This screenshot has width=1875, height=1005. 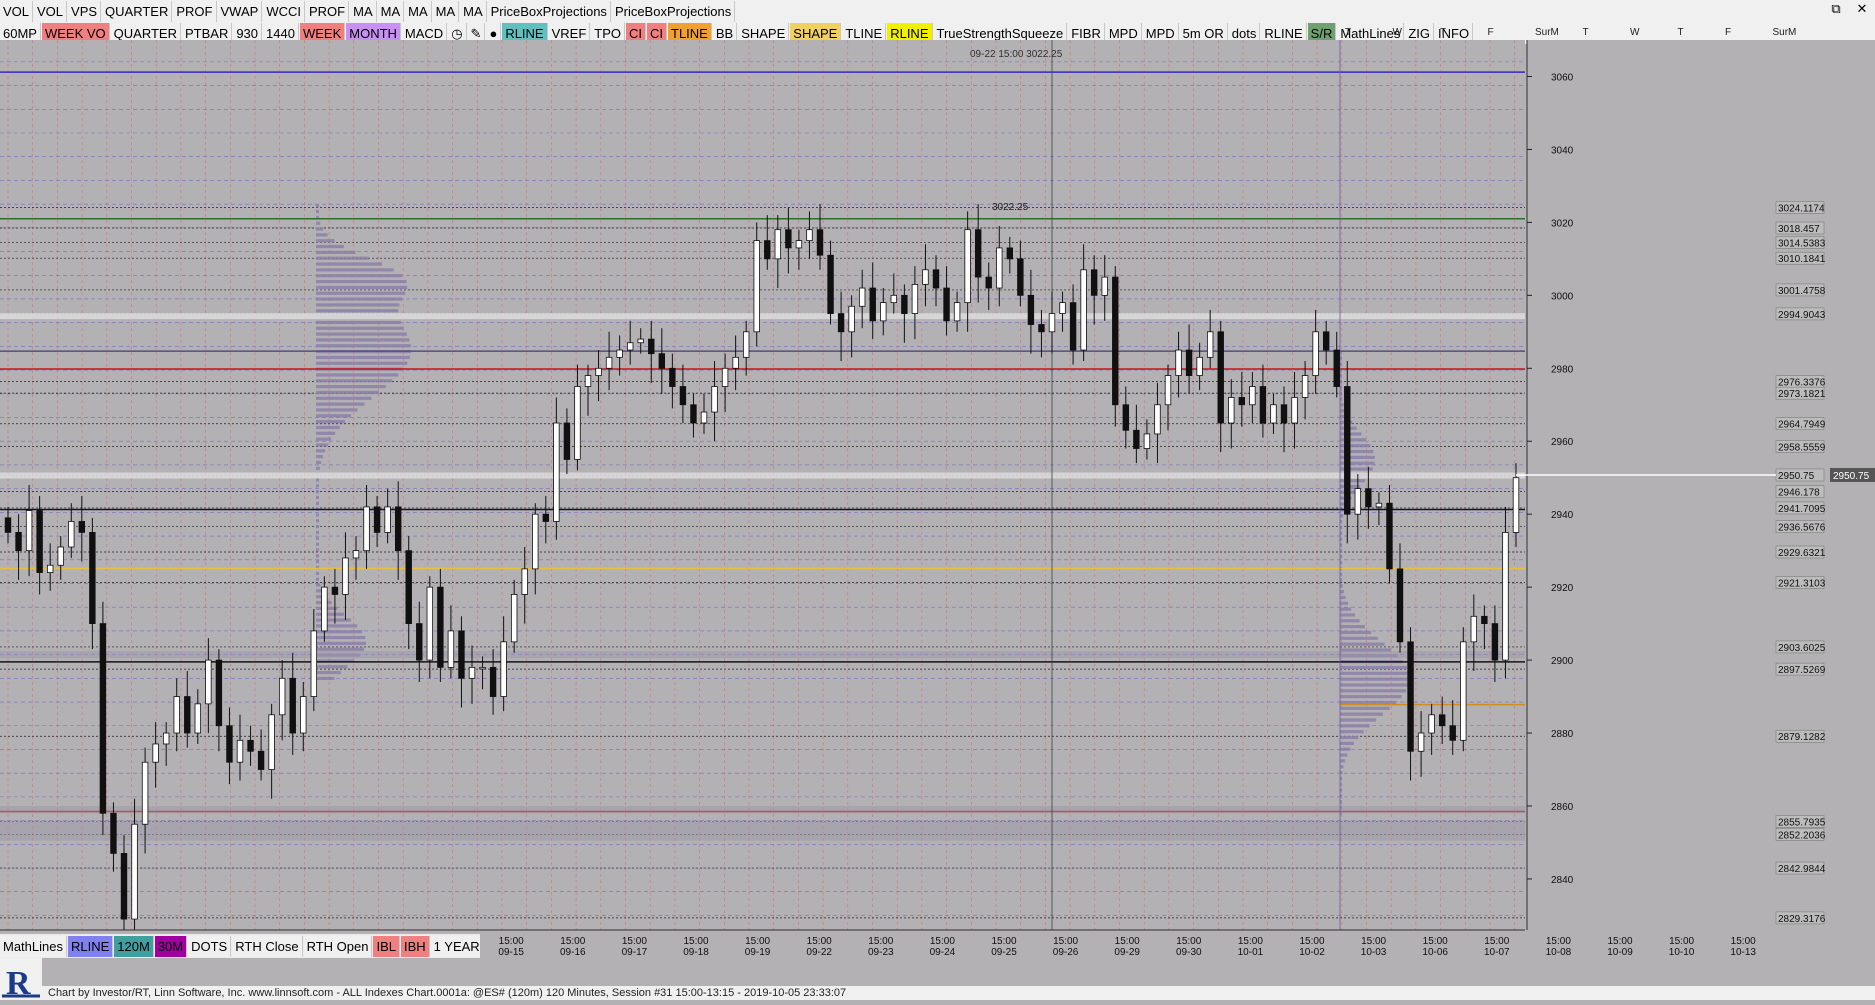 What do you see at coordinates (1802, 648) in the screenshot?
I see `price-label: 2903.6025` at bounding box center [1802, 648].